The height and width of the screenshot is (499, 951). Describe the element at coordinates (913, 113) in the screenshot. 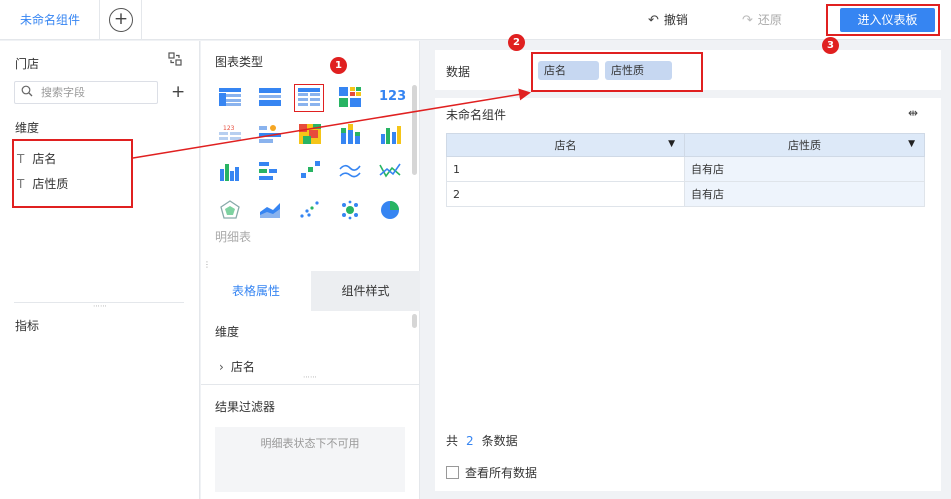

I see `fit-width-icon: ⇹` at that location.